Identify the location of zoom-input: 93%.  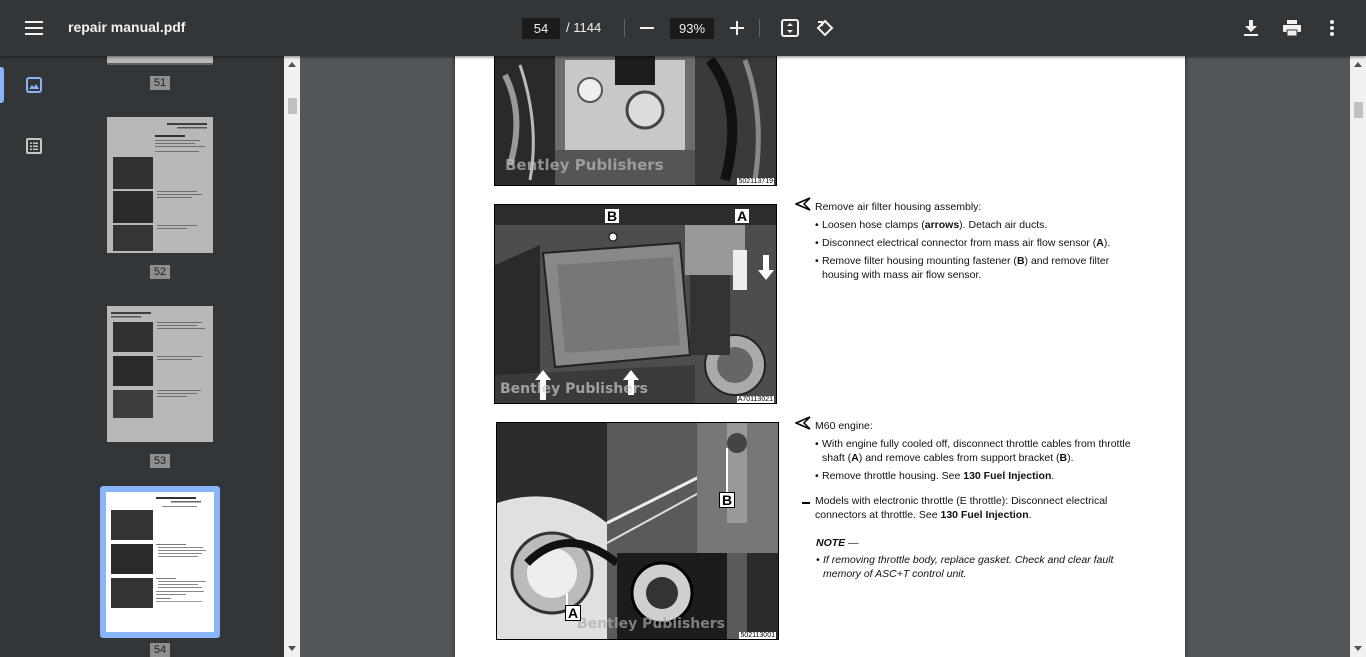
(692, 28).